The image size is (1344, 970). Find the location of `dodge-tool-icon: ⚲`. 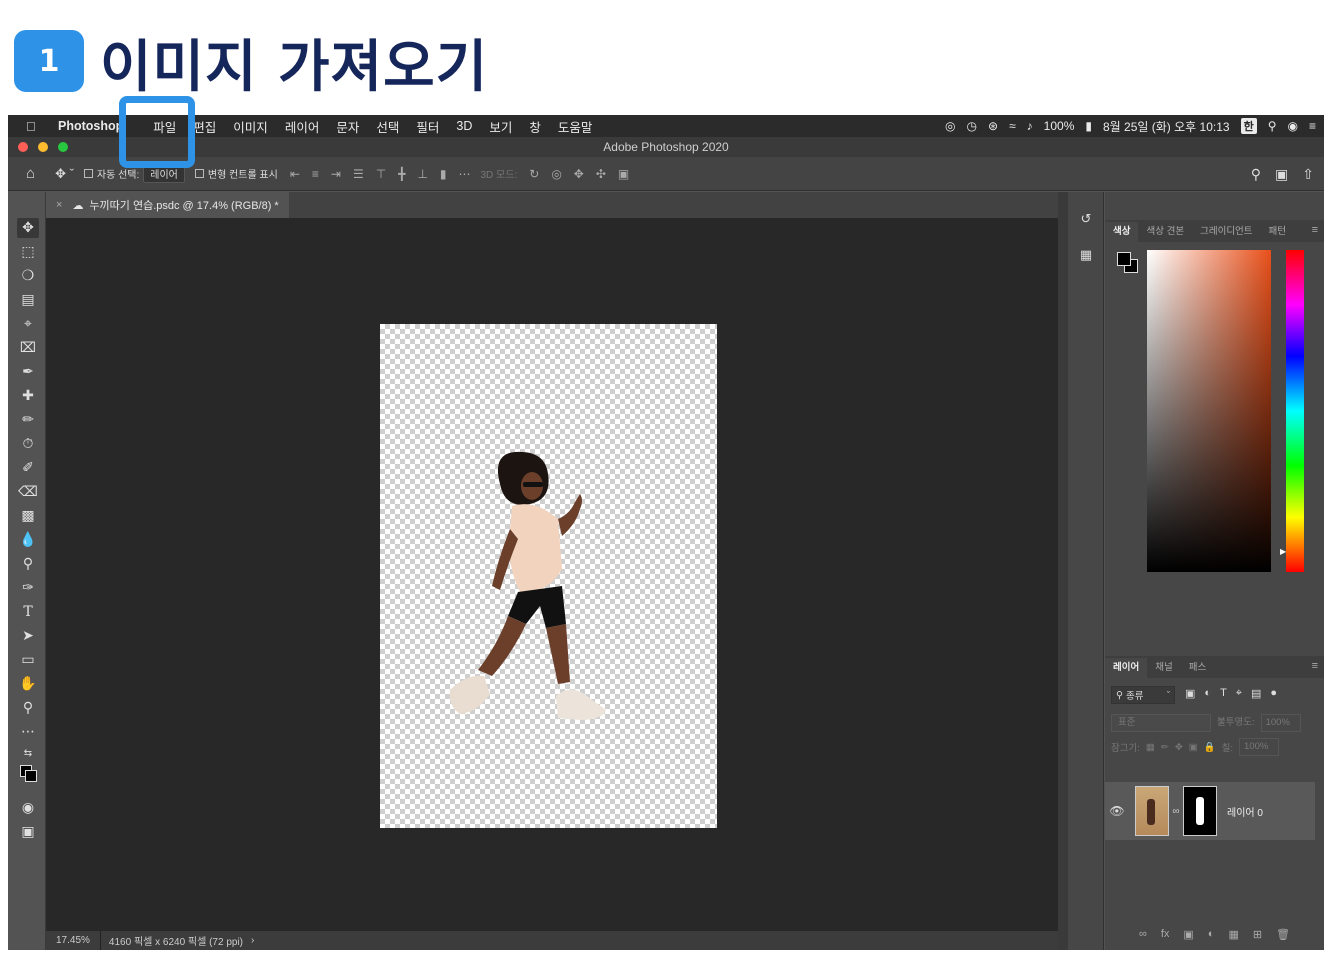

dodge-tool-icon: ⚲ is located at coordinates (28, 564).